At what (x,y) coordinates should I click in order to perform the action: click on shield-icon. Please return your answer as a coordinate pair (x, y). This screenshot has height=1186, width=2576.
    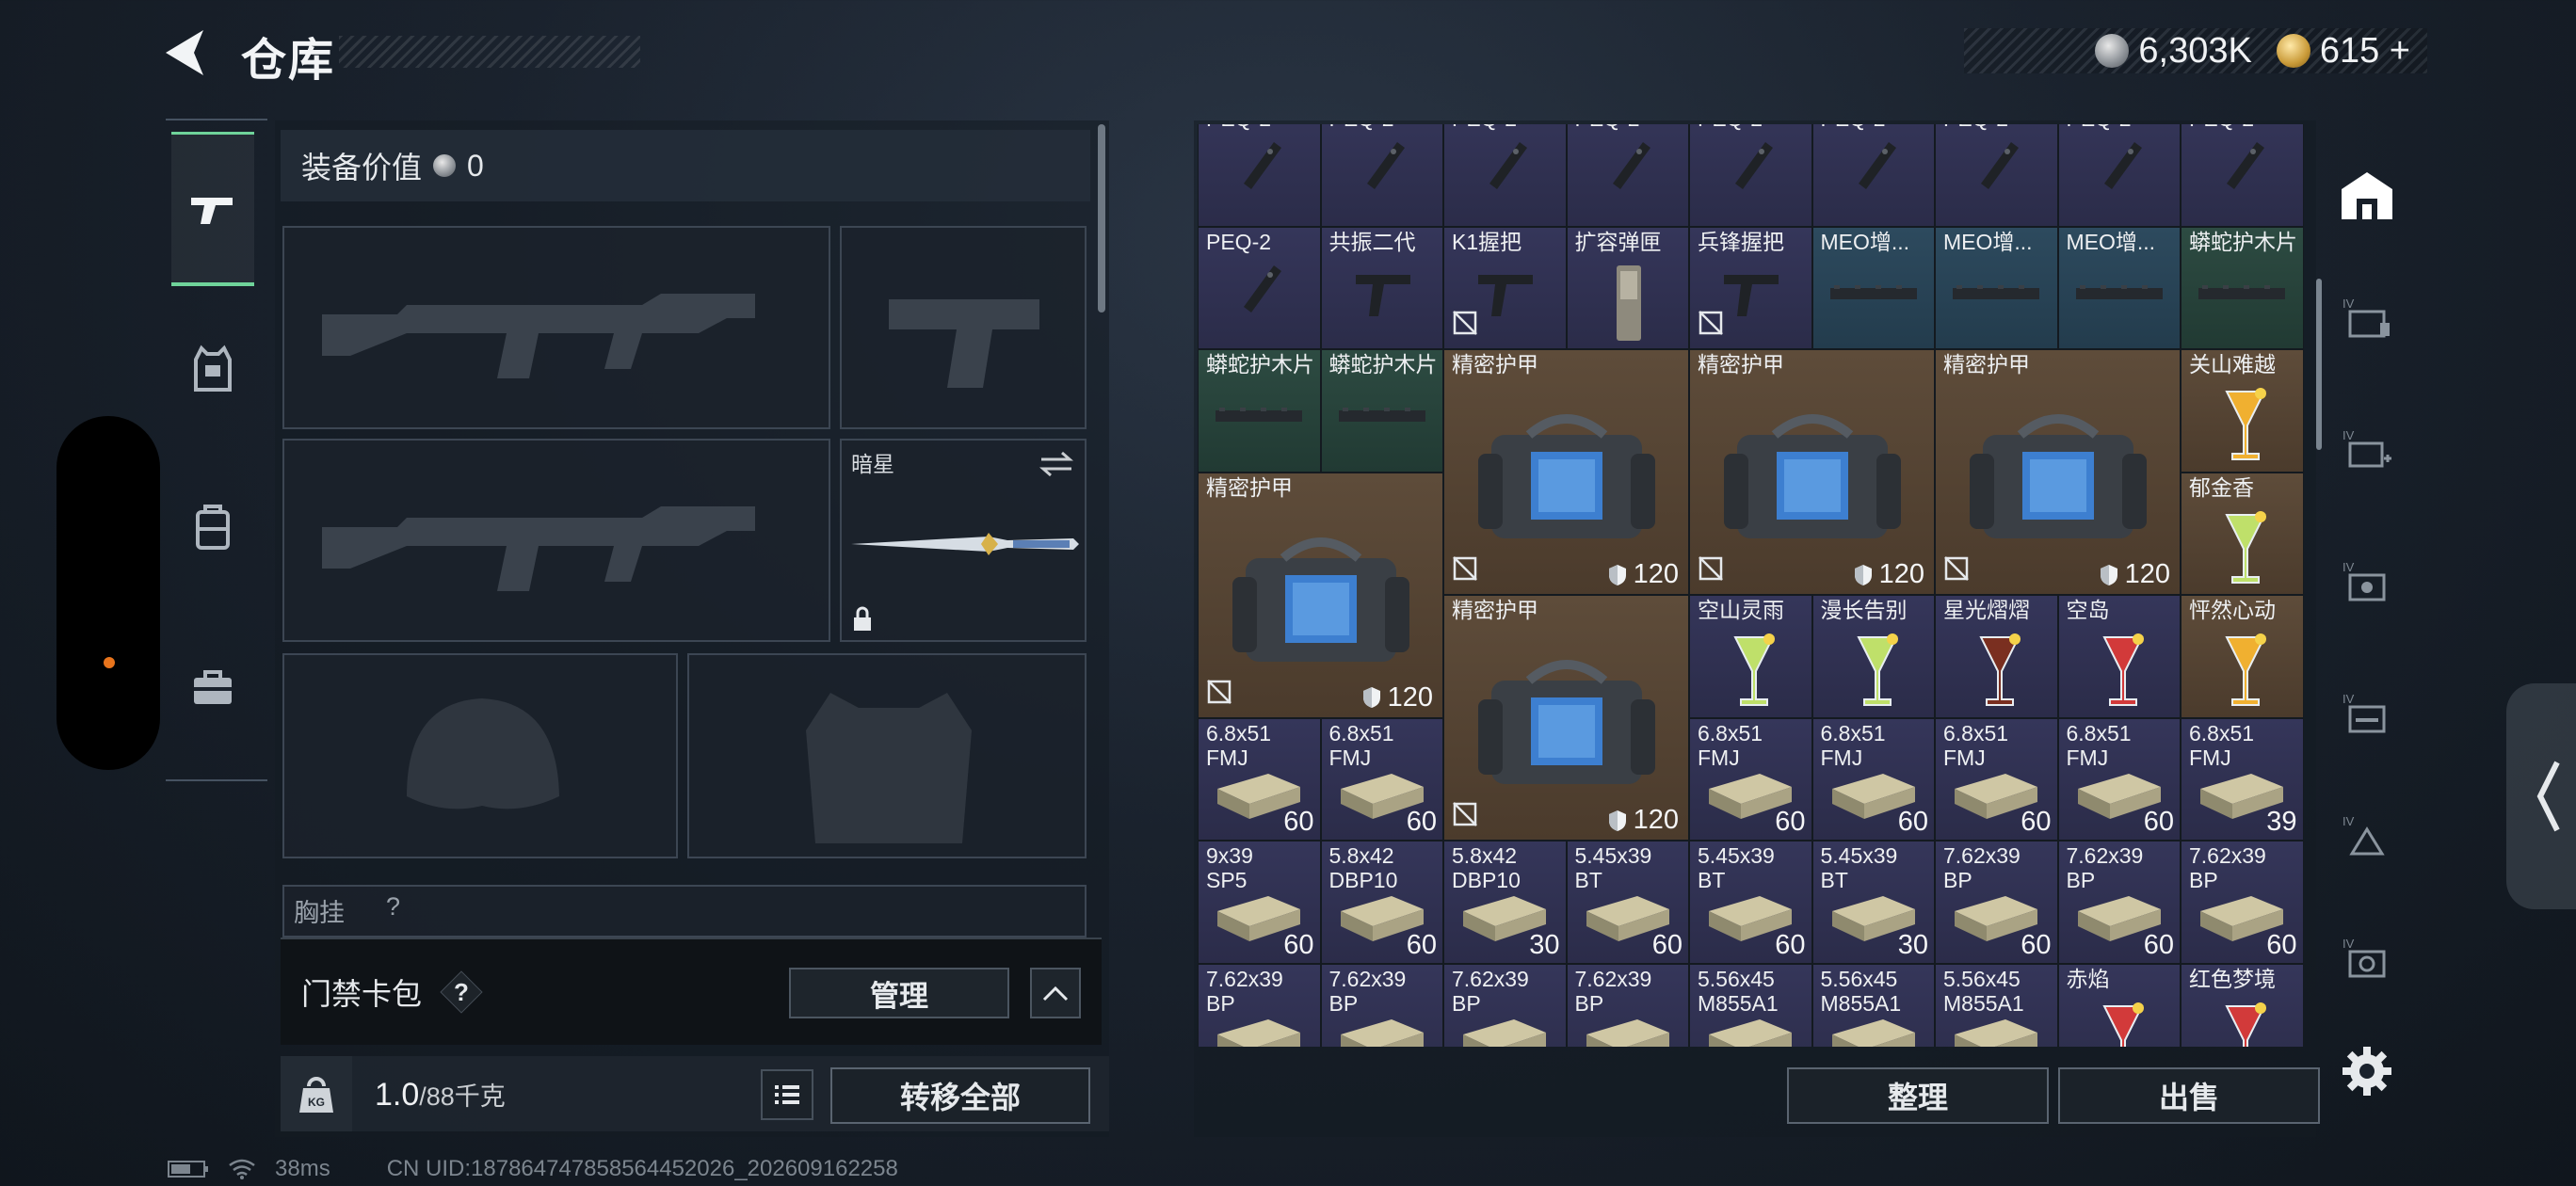
    Looking at the image, I should click on (1617, 820).